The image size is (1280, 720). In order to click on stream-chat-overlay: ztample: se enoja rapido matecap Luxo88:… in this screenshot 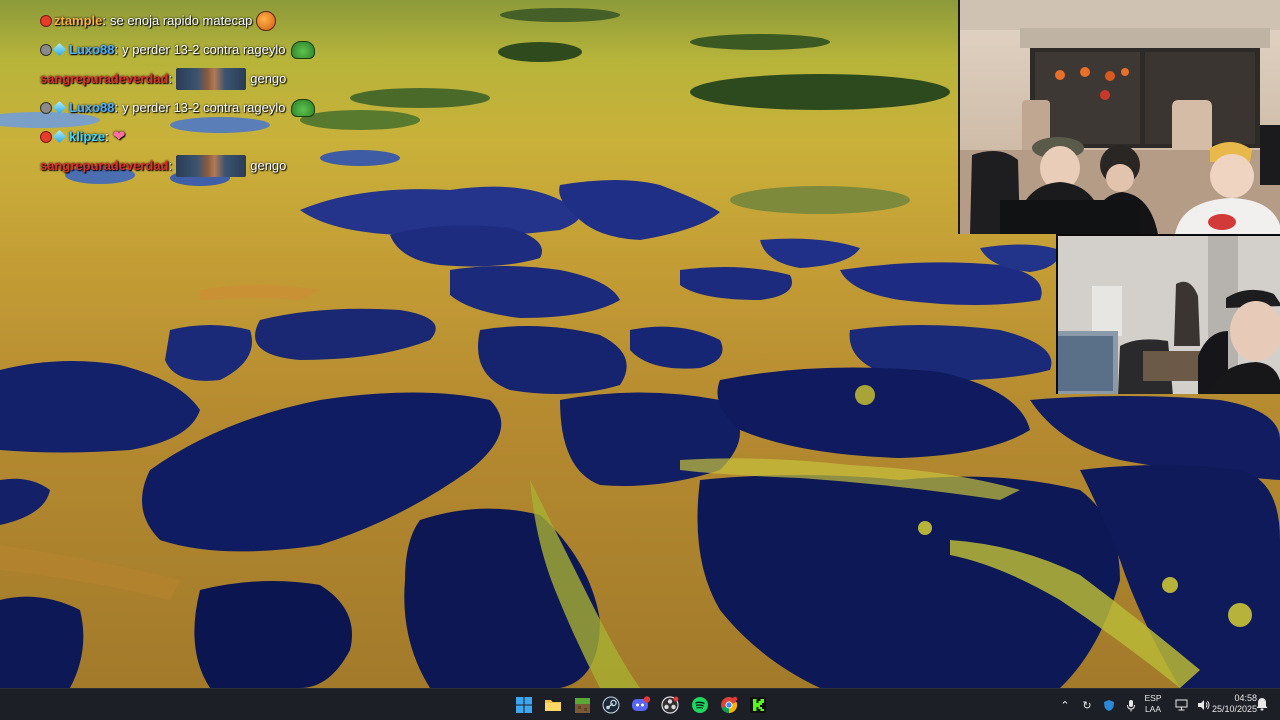, I will do `click(205, 93)`.